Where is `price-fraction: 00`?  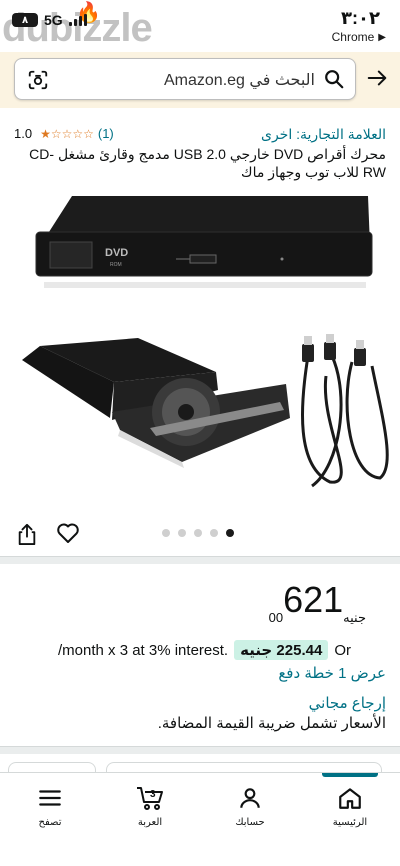 price-fraction: 00 is located at coordinates (276, 617).